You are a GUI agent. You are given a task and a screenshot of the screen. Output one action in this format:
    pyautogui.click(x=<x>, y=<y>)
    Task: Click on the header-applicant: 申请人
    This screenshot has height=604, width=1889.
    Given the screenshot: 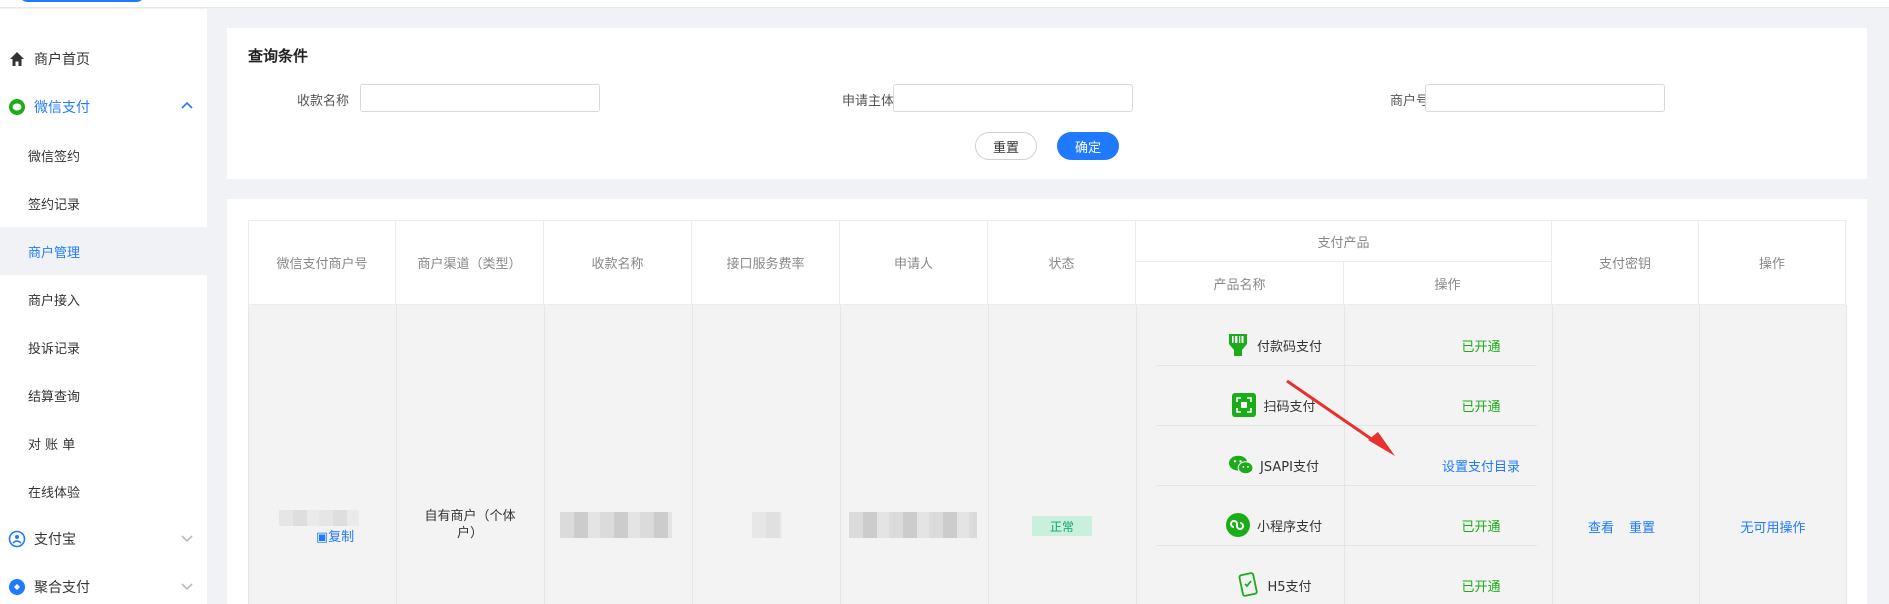 What is the action you would take?
    pyautogui.click(x=914, y=262)
    